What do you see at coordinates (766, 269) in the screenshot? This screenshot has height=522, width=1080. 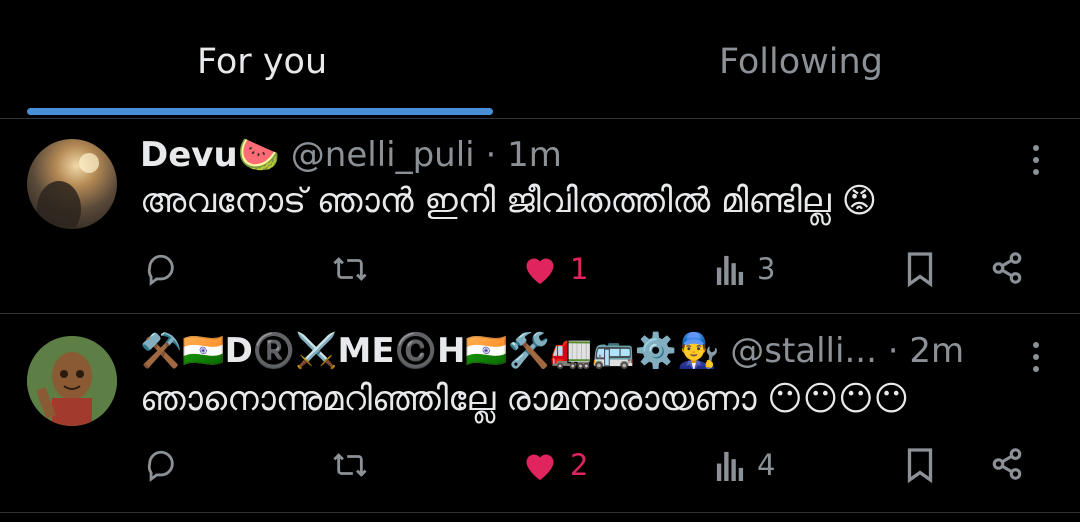 I see `view-count: 3` at bounding box center [766, 269].